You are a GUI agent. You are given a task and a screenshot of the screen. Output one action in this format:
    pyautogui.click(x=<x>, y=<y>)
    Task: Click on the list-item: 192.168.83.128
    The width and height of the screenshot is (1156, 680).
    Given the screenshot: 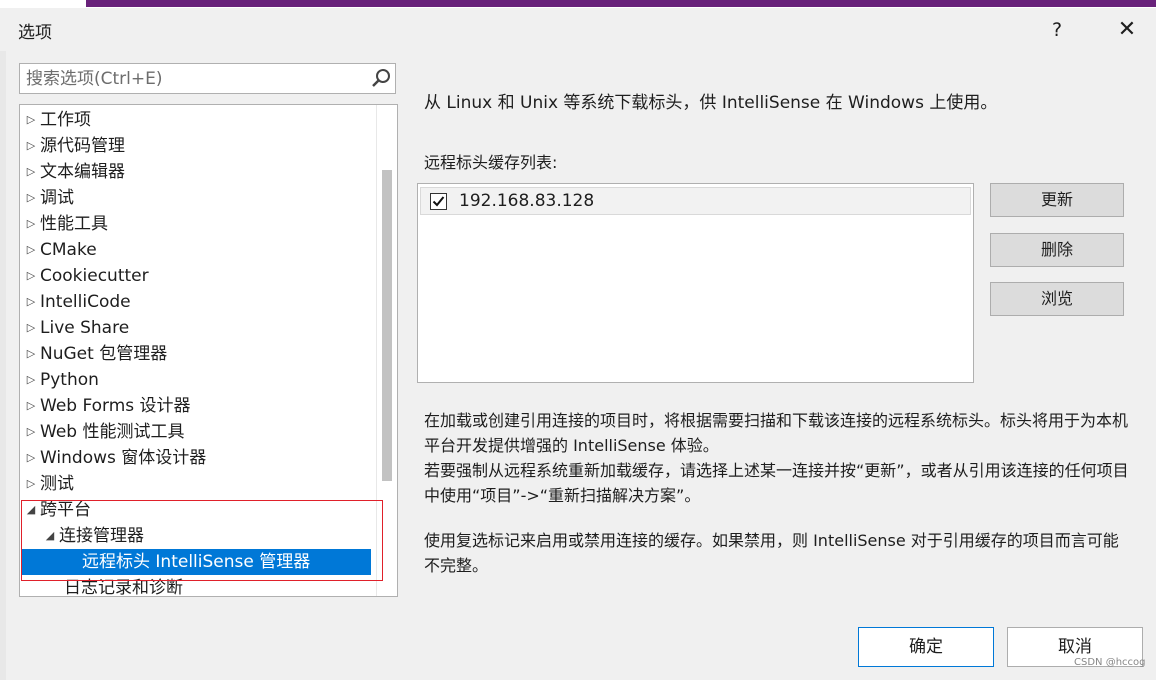 What is the action you would take?
    pyautogui.click(x=695, y=201)
    